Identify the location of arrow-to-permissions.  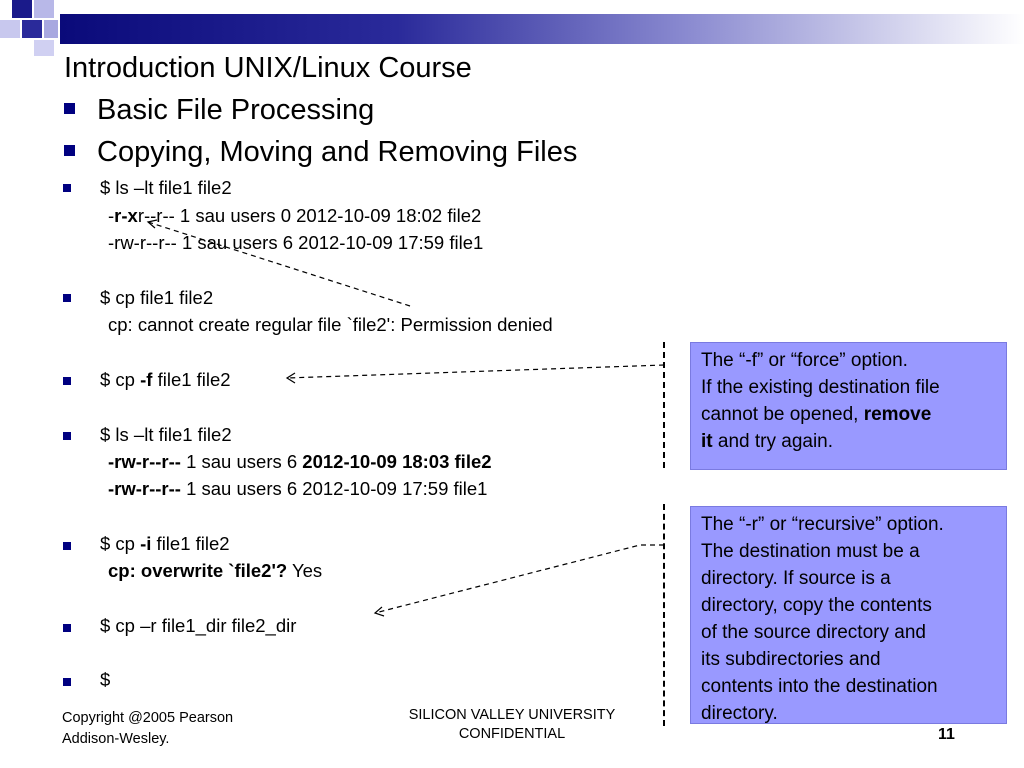
(279, 264).